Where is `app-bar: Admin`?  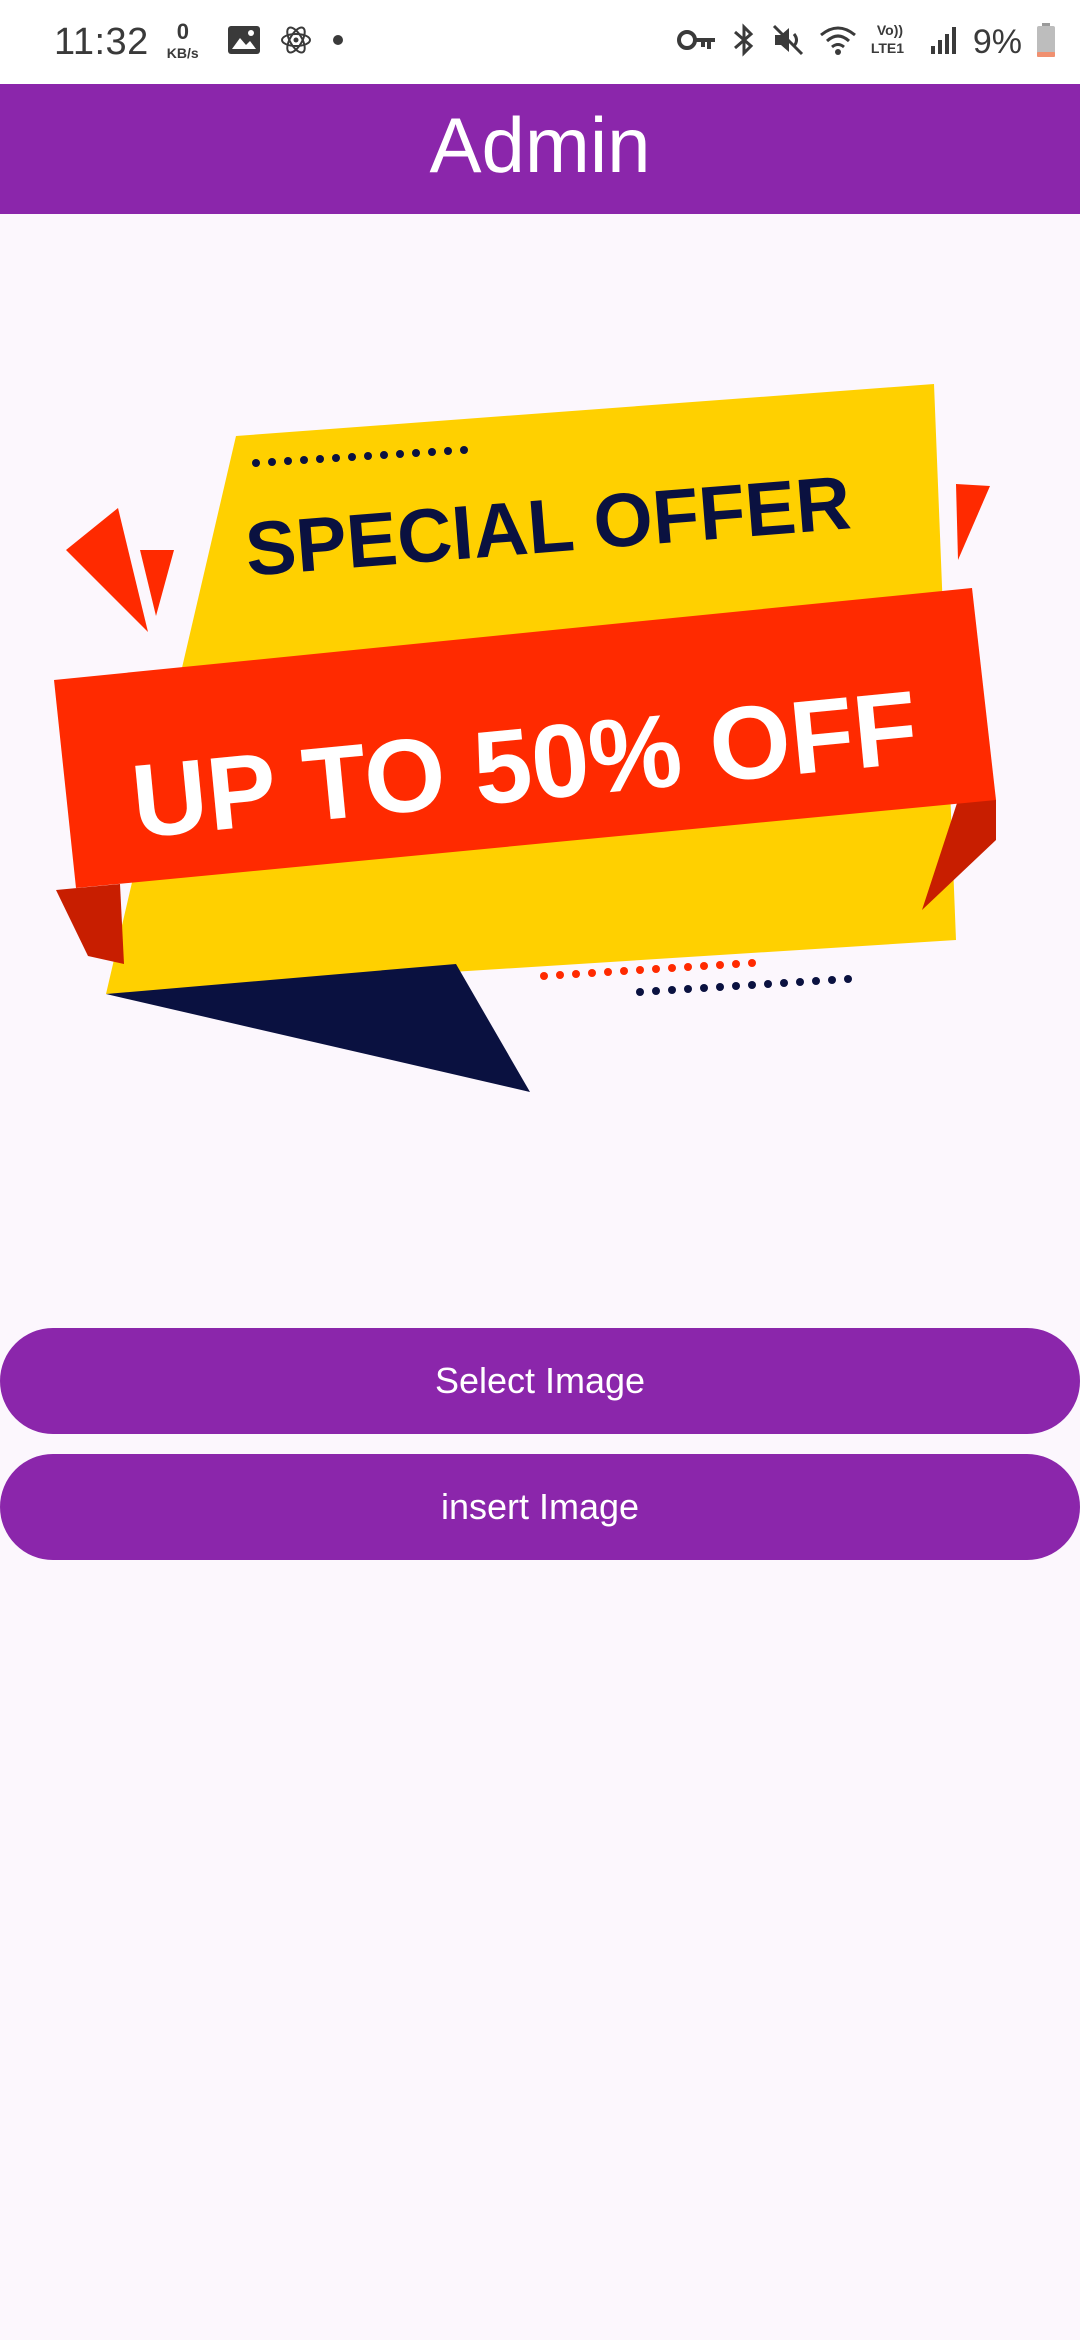
app-bar: Admin is located at coordinates (540, 149).